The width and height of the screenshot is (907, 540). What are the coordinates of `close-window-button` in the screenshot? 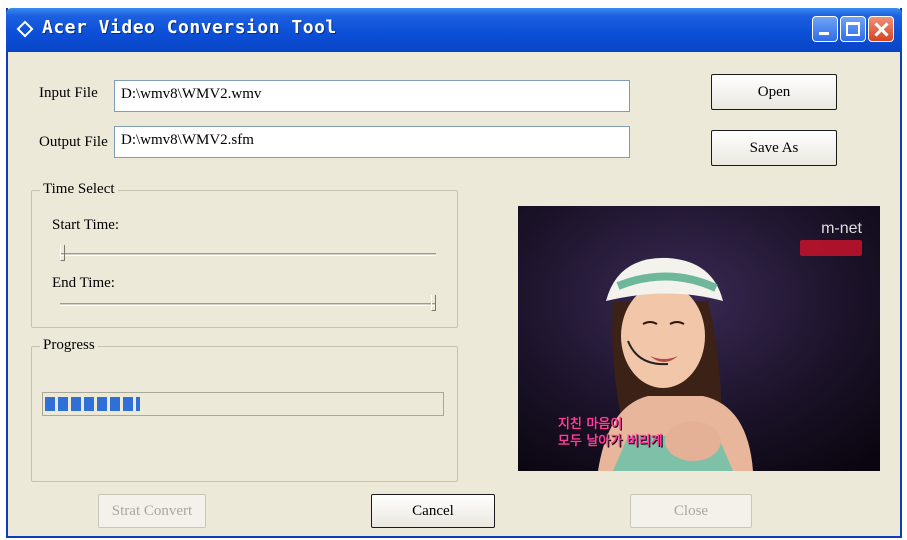 It's located at (881, 29).